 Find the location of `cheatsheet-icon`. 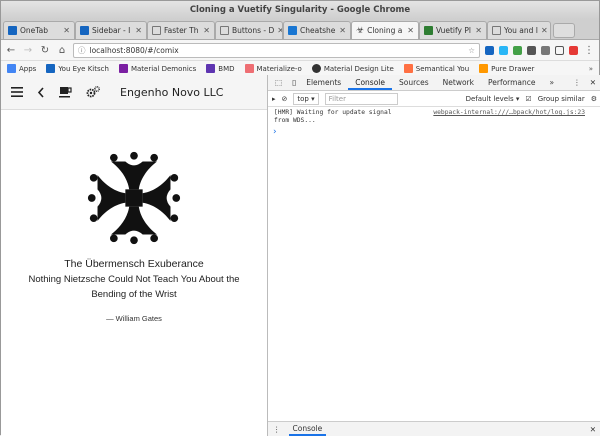

cheatsheet-icon is located at coordinates (292, 30).